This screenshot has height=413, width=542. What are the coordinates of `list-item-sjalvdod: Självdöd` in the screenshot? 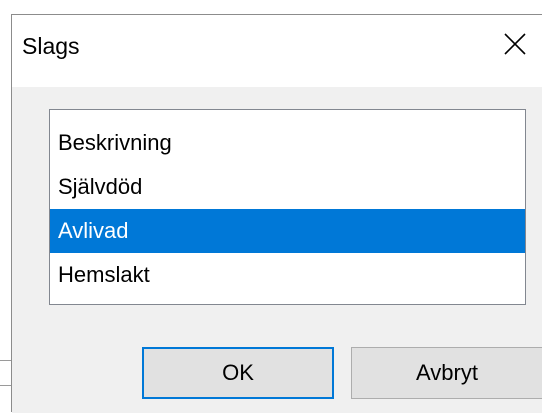 It's located at (287, 187).